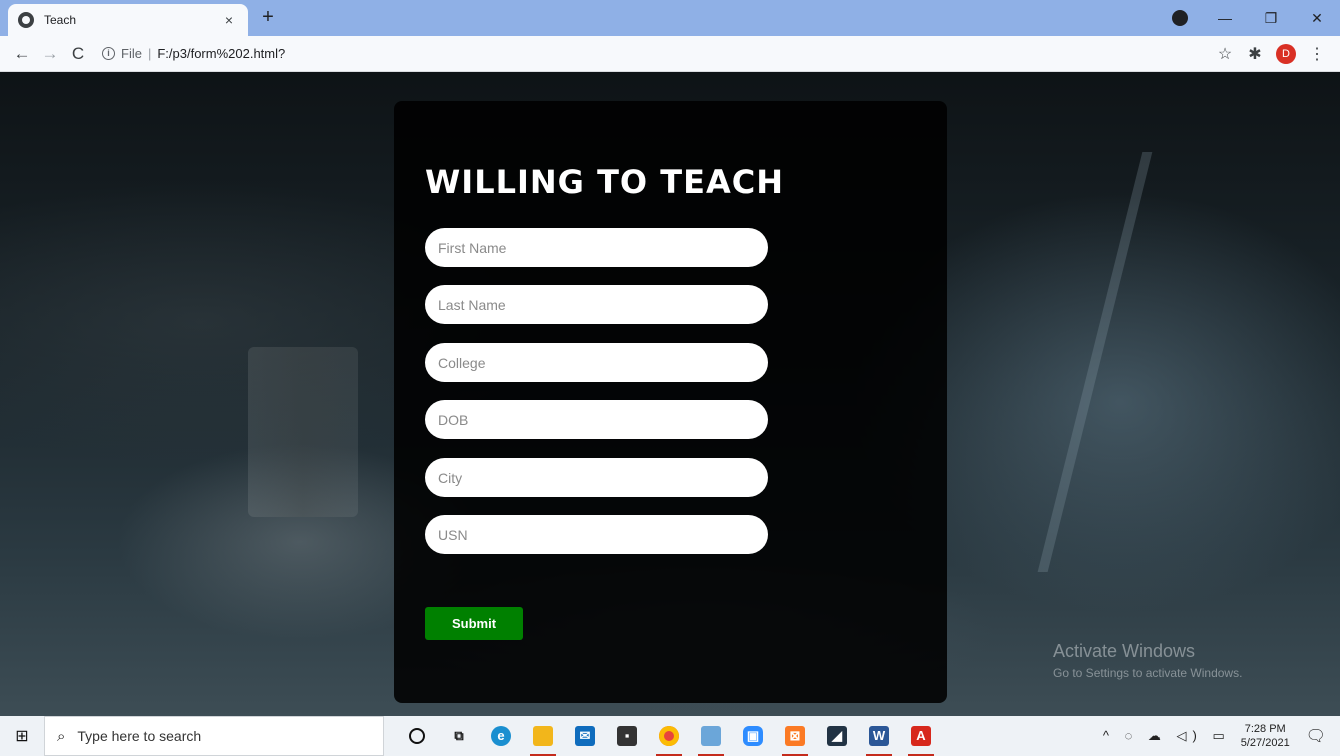 This screenshot has width=1340, height=756. Describe the element at coordinates (60, 20) in the screenshot. I see `tab-title: Teach` at that location.